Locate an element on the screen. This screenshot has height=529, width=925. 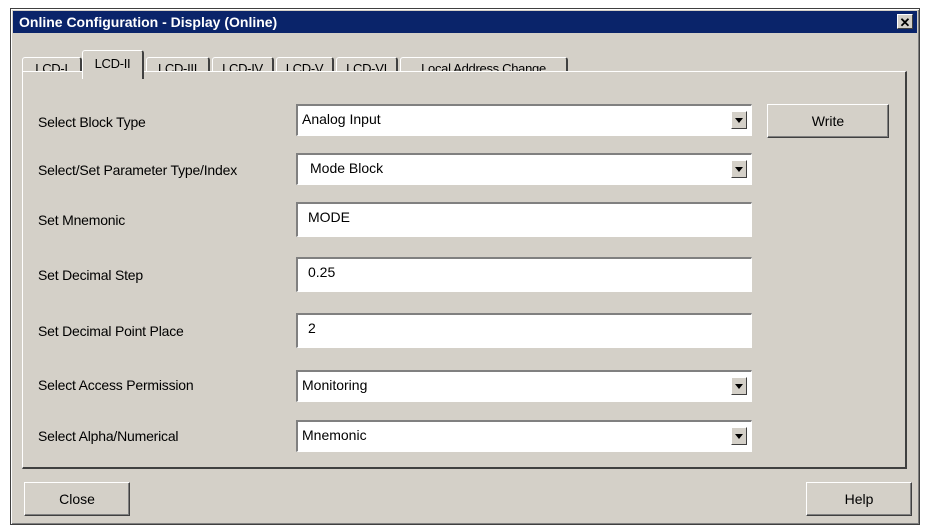
decimal-point-input: 2 is located at coordinates (524, 330).